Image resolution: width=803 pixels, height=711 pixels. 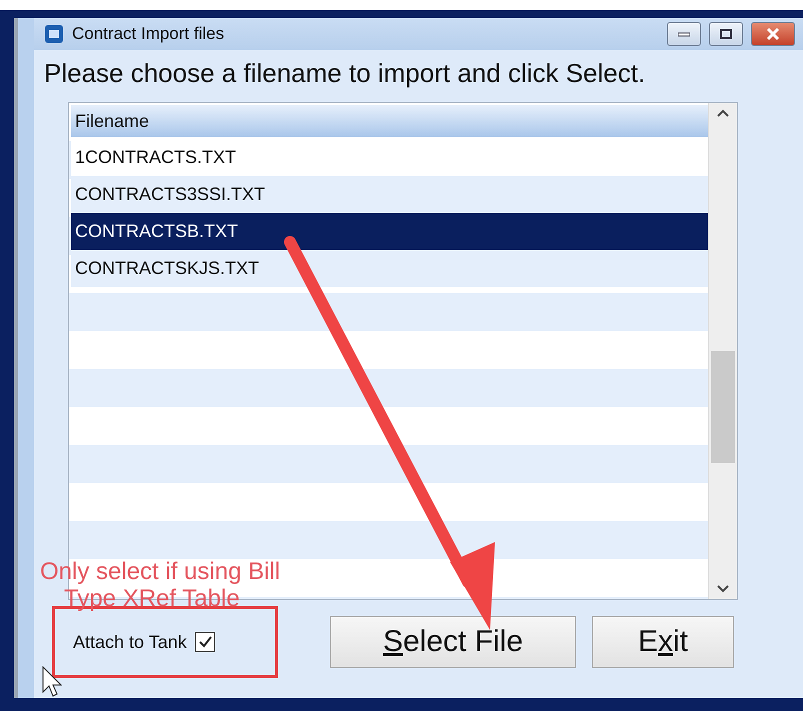 I want to click on app-icon, so click(x=54, y=34).